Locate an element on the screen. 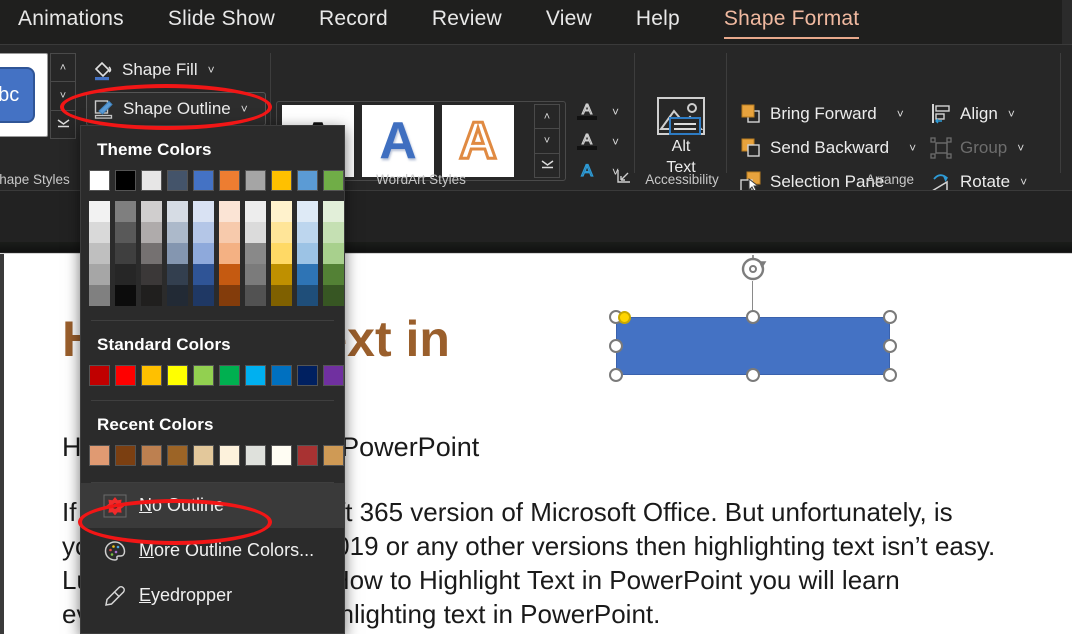  resize-handle-middle-left is located at coordinates (616, 346).